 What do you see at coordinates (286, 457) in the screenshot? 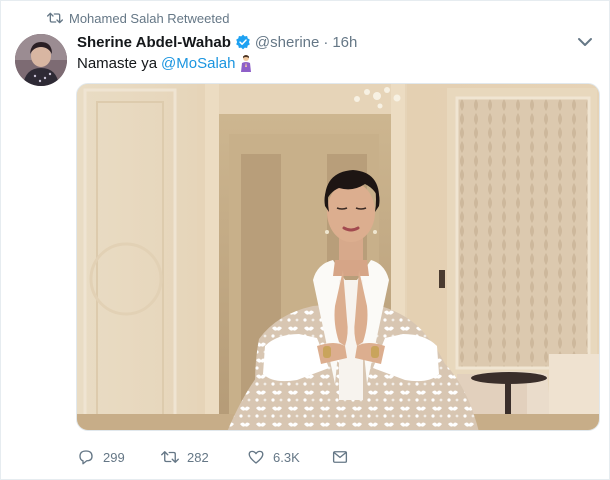
I see `like-count: 6.3K` at bounding box center [286, 457].